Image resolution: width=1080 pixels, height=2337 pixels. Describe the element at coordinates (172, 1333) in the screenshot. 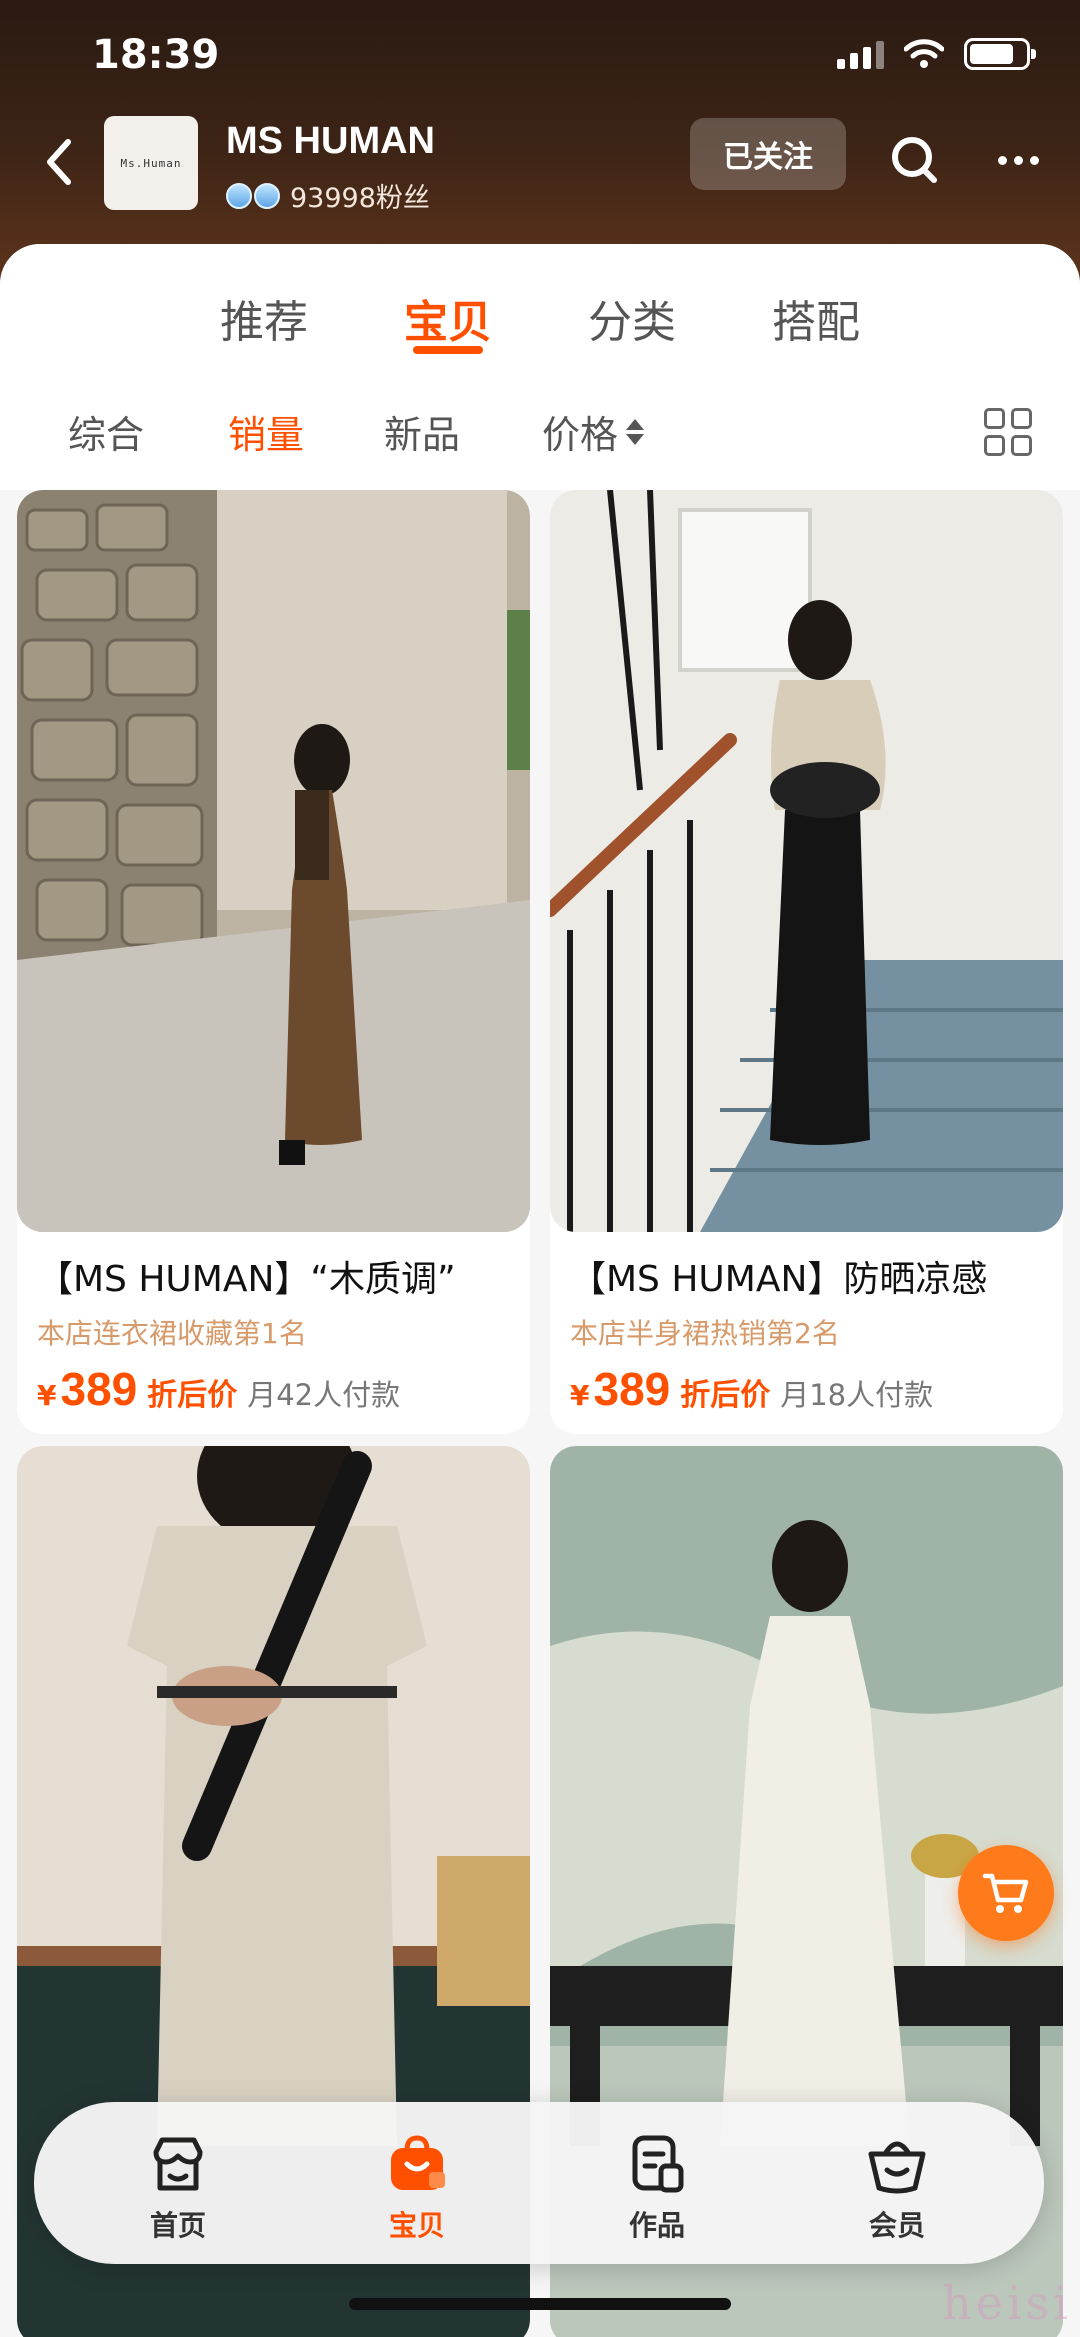

I see `product-rank: 本店连衣裙收藏第1名` at that location.